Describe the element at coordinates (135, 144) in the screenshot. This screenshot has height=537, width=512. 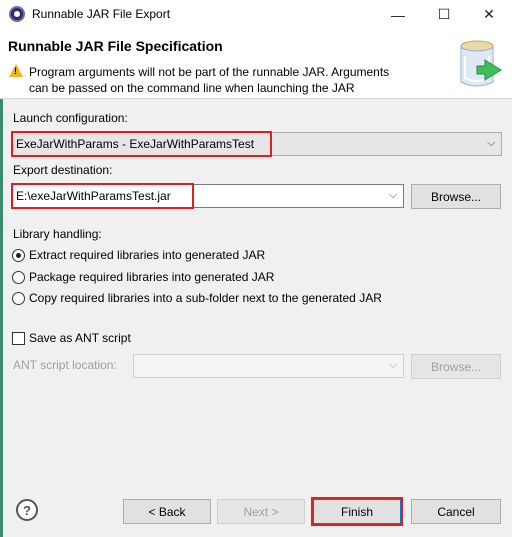
I see `launch-config-value: ExeJarWithParams - ExeJarWithParamsTest` at that location.